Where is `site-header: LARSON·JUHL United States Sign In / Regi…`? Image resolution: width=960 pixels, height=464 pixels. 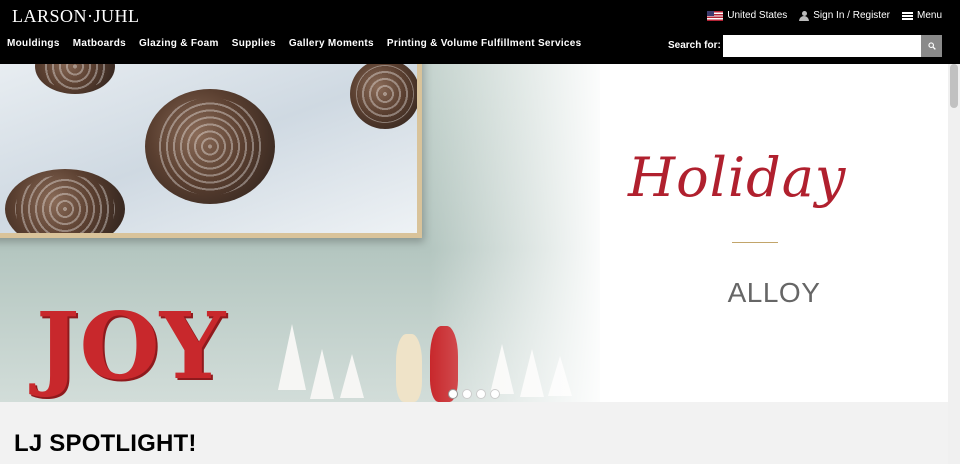 site-header: LARSON·JUHL United States Sign In / Regi… is located at coordinates (480, 32).